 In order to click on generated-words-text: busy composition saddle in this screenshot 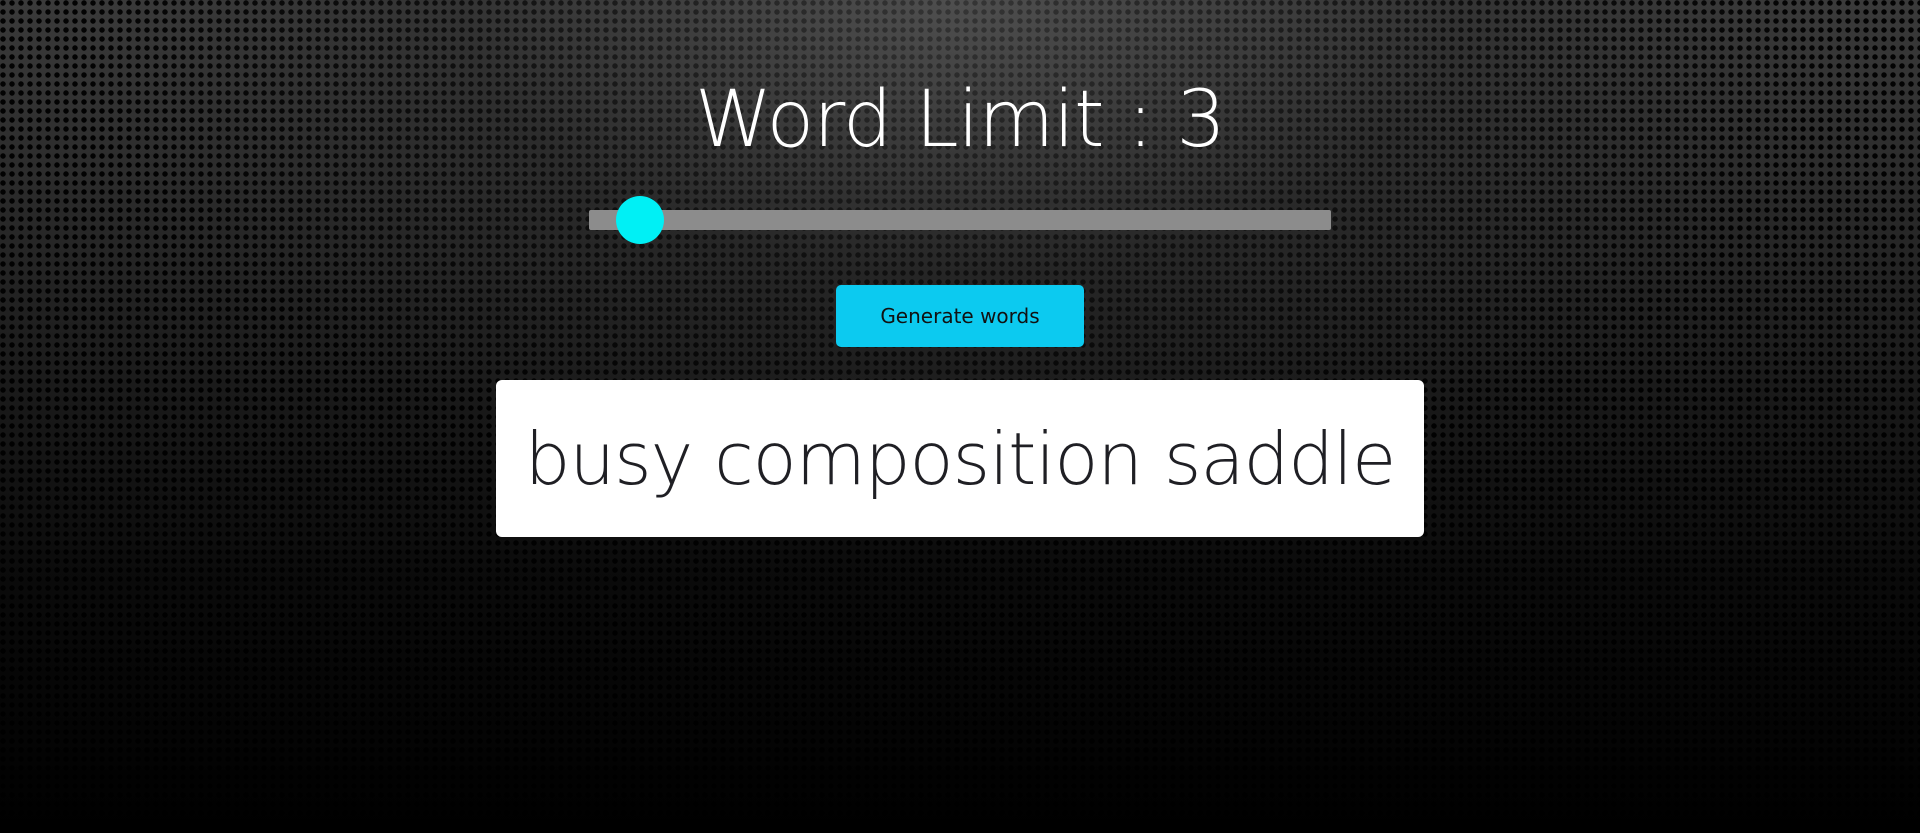, I will do `click(960, 458)`.